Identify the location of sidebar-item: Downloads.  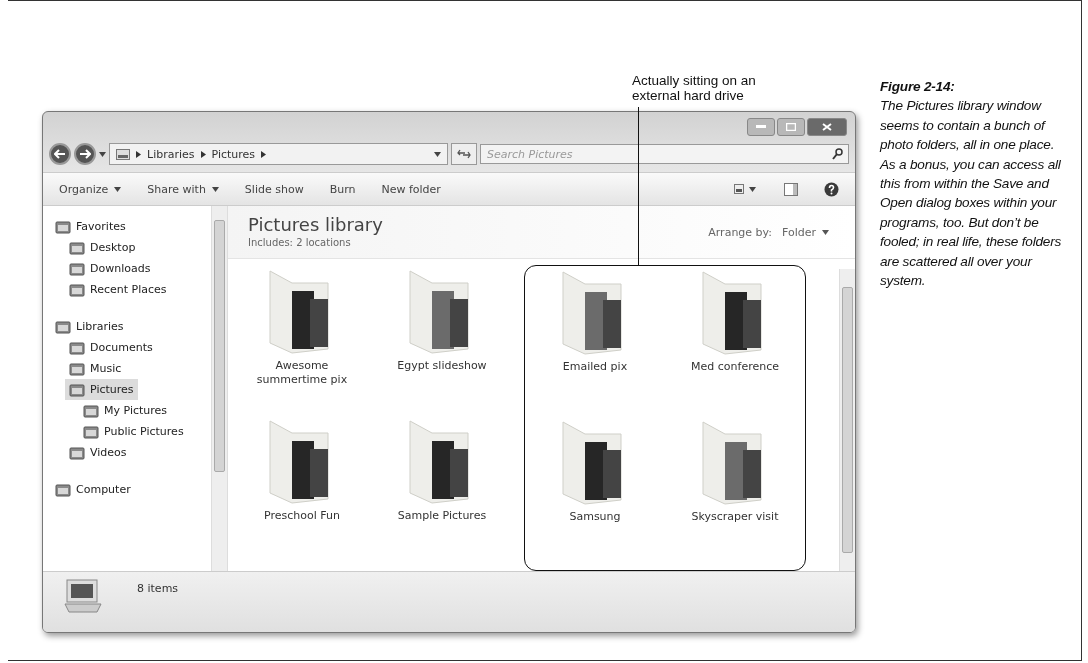
(110, 268).